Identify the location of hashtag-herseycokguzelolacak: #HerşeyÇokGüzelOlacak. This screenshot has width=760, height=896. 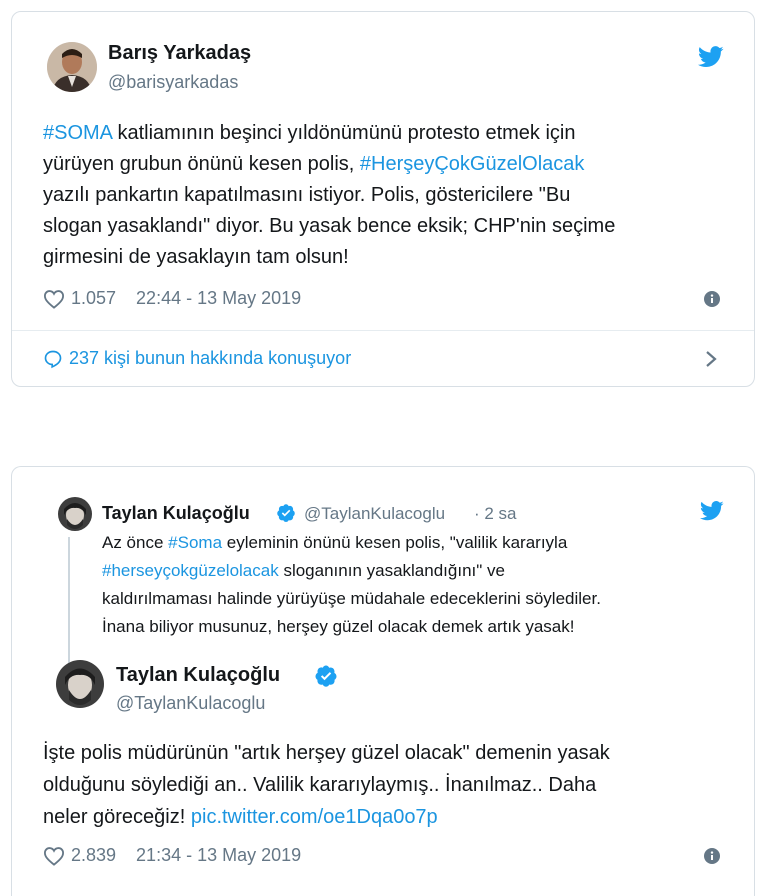
(472, 164).